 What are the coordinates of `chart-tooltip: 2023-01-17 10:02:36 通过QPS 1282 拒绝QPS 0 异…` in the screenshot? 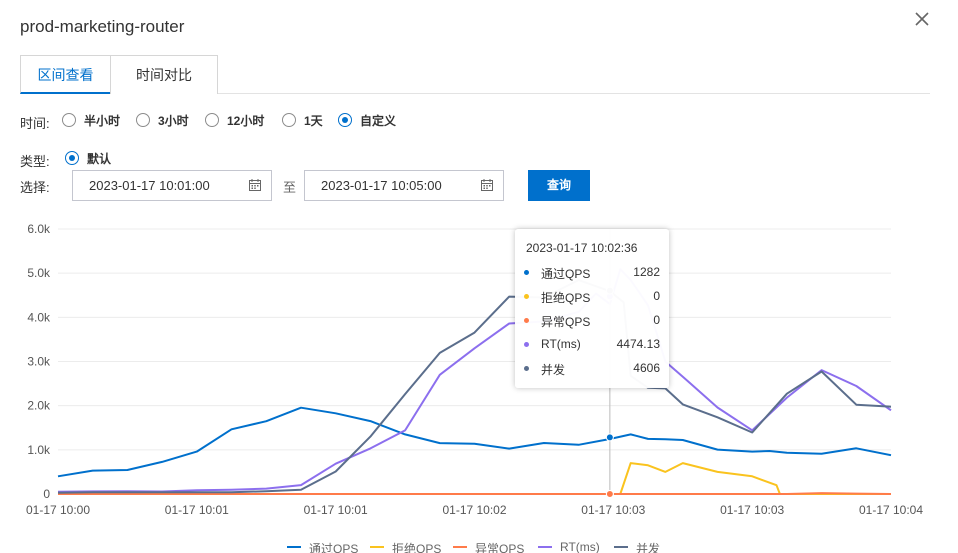 It's located at (592, 308).